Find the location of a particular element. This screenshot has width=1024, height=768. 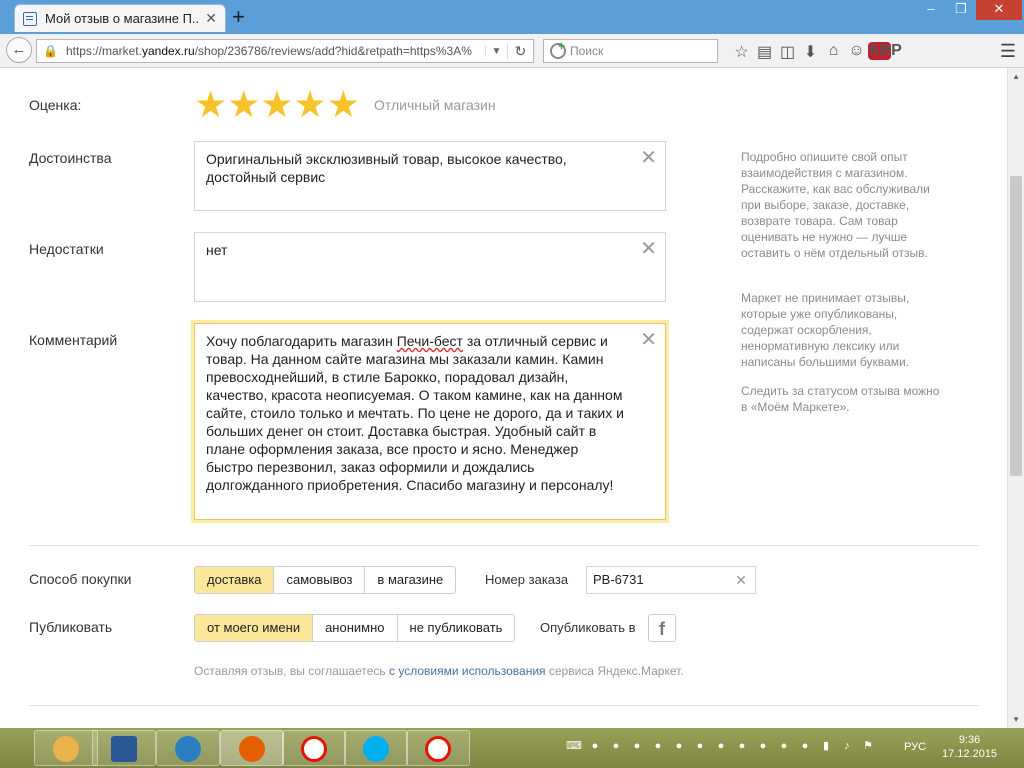

system-tray: ⌨ ● ● ● ● ● ● ● ● ● ● ● ▮ ♪ ⚑ is located at coordinates (721, 746).